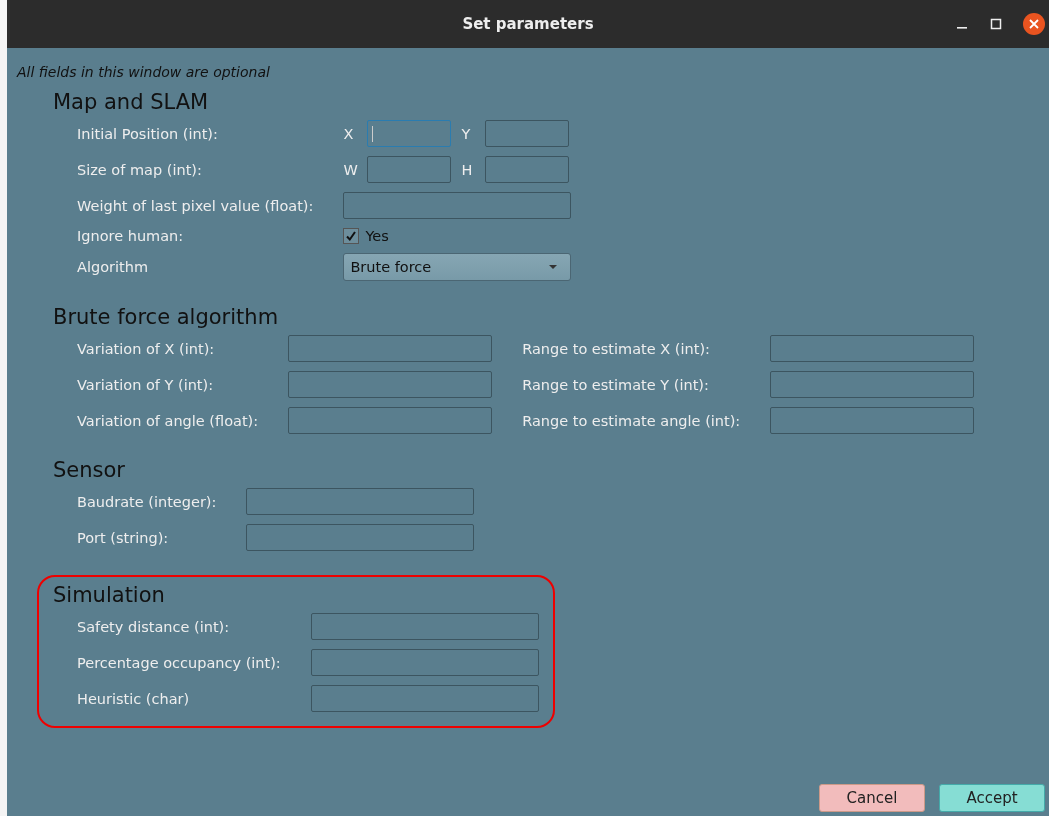 This screenshot has height=816, width=1049. Describe the element at coordinates (996, 24) in the screenshot. I see `maximize-icon` at that location.